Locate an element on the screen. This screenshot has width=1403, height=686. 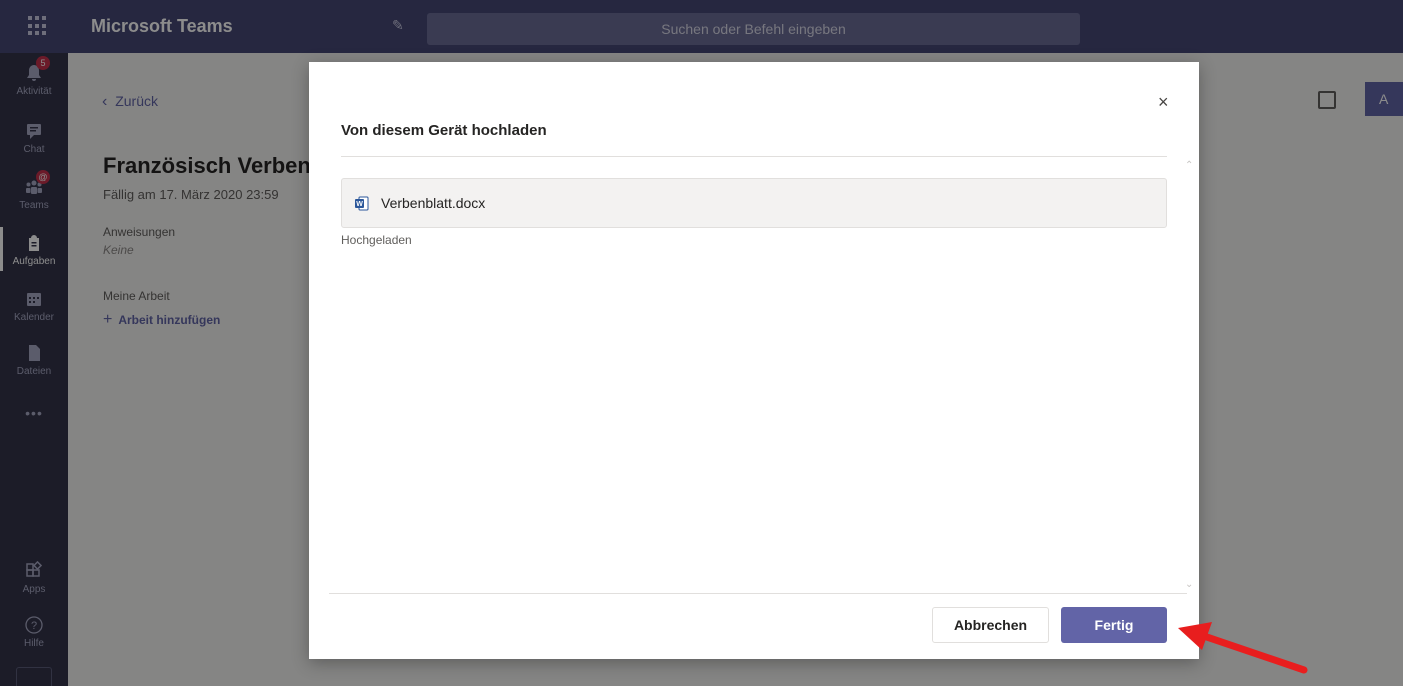
svg-text: W is located at coordinates (359, 204).